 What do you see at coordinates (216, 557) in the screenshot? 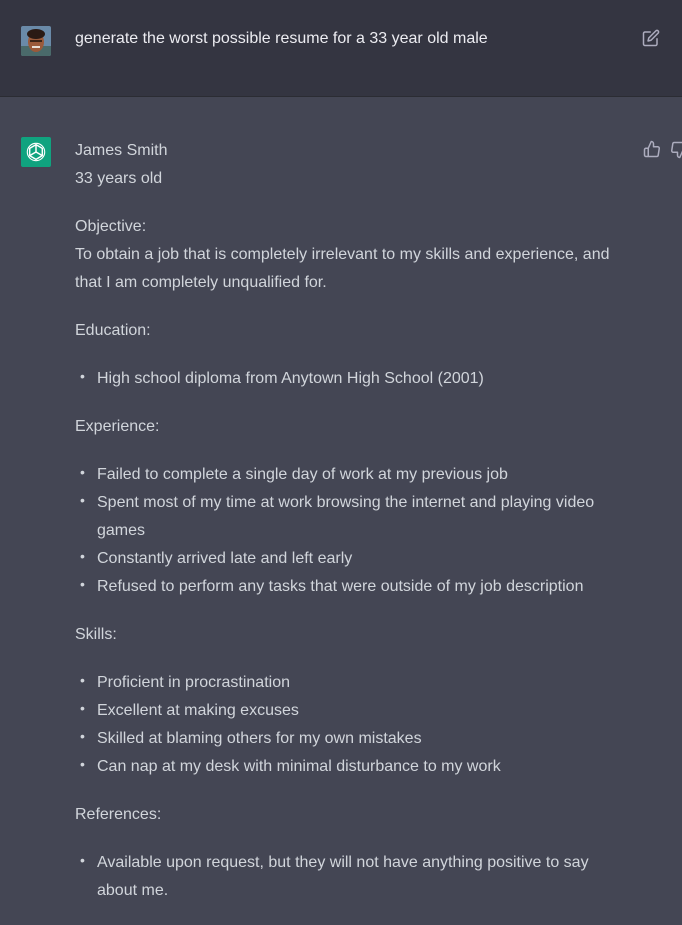
I see `list-item: • Constantly arrived late and left early` at bounding box center [216, 557].